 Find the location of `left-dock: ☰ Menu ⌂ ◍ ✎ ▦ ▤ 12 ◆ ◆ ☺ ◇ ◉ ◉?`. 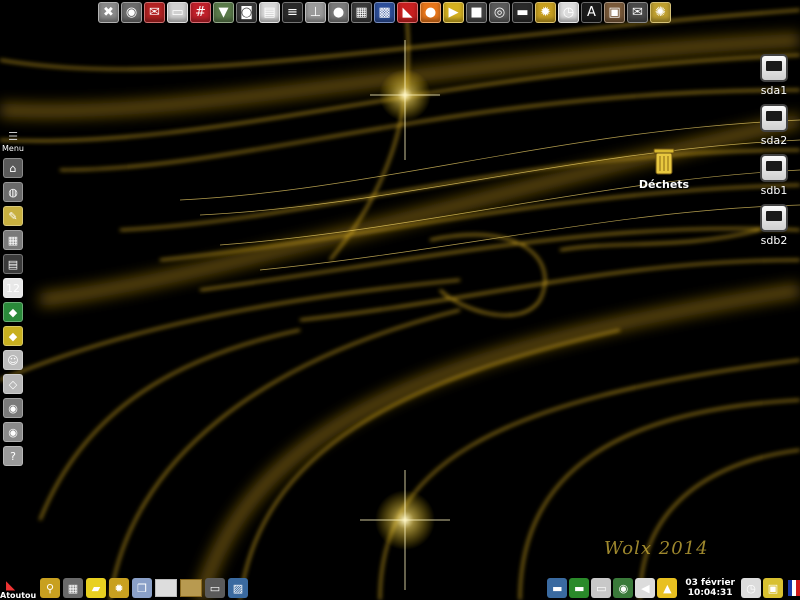

left-dock: ☰ Menu ⌂ ◍ ✎ ▦ ▤ 12 ◆ ◆ ☺ ◇ ◉ ◉? is located at coordinates (13, 299).